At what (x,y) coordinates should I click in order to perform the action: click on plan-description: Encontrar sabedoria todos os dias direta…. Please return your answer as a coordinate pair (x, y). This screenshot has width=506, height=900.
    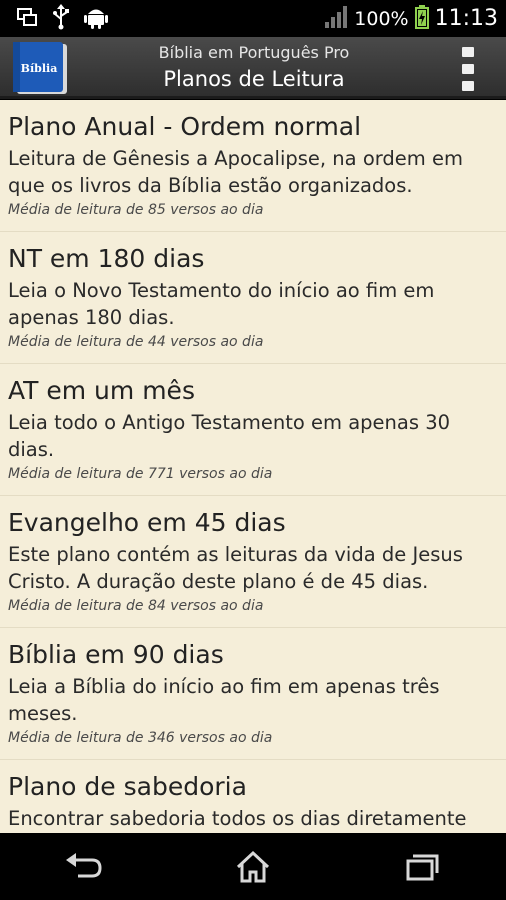
    Looking at the image, I should click on (237, 818).